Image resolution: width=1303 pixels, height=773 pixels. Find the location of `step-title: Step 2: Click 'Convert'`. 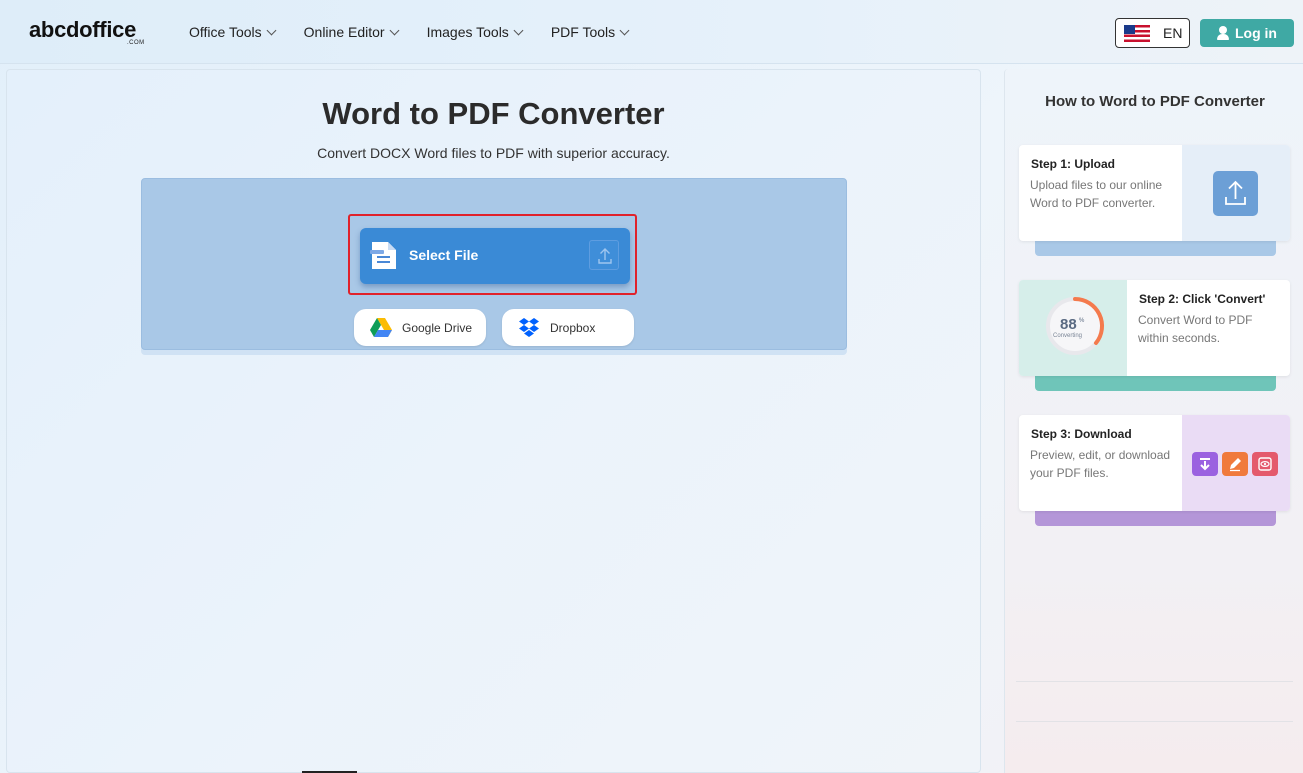

step-title: Step 2: Click 'Convert' is located at coordinates (1202, 299).